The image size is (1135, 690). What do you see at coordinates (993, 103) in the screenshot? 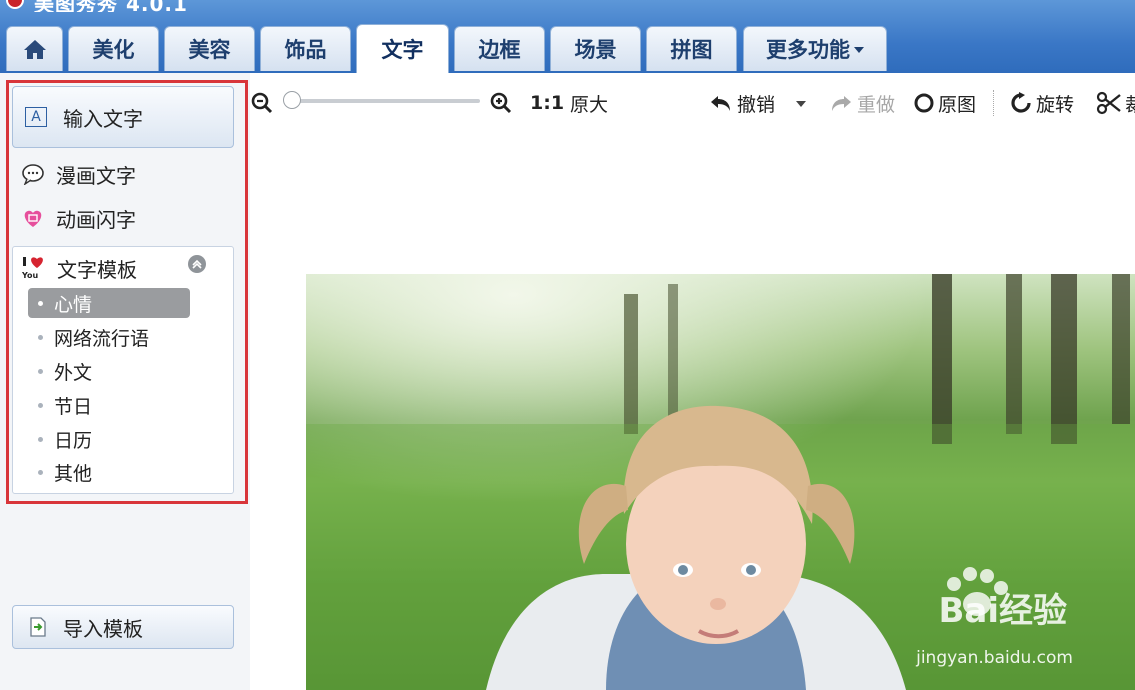
I see `toolbar-separator` at bounding box center [993, 103].